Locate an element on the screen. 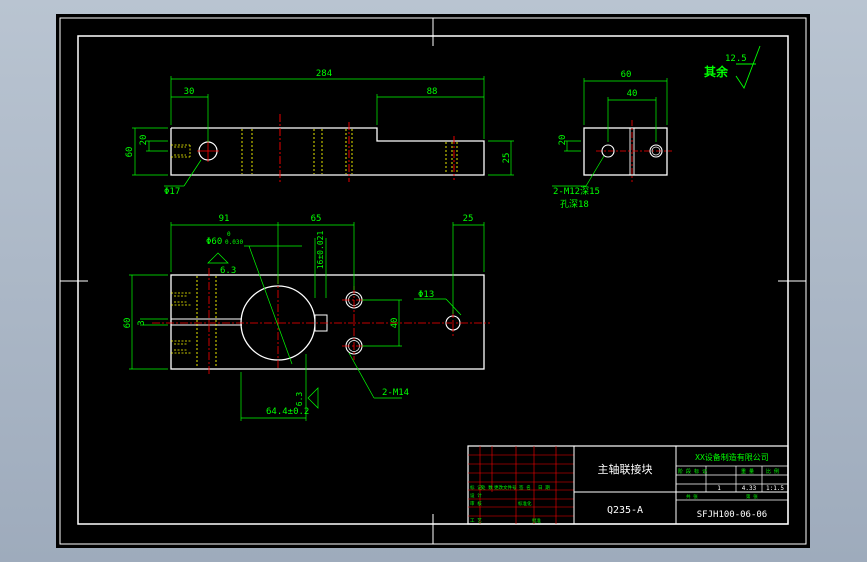  dim-hole-height: 20 is located at coordinates (144, 140).